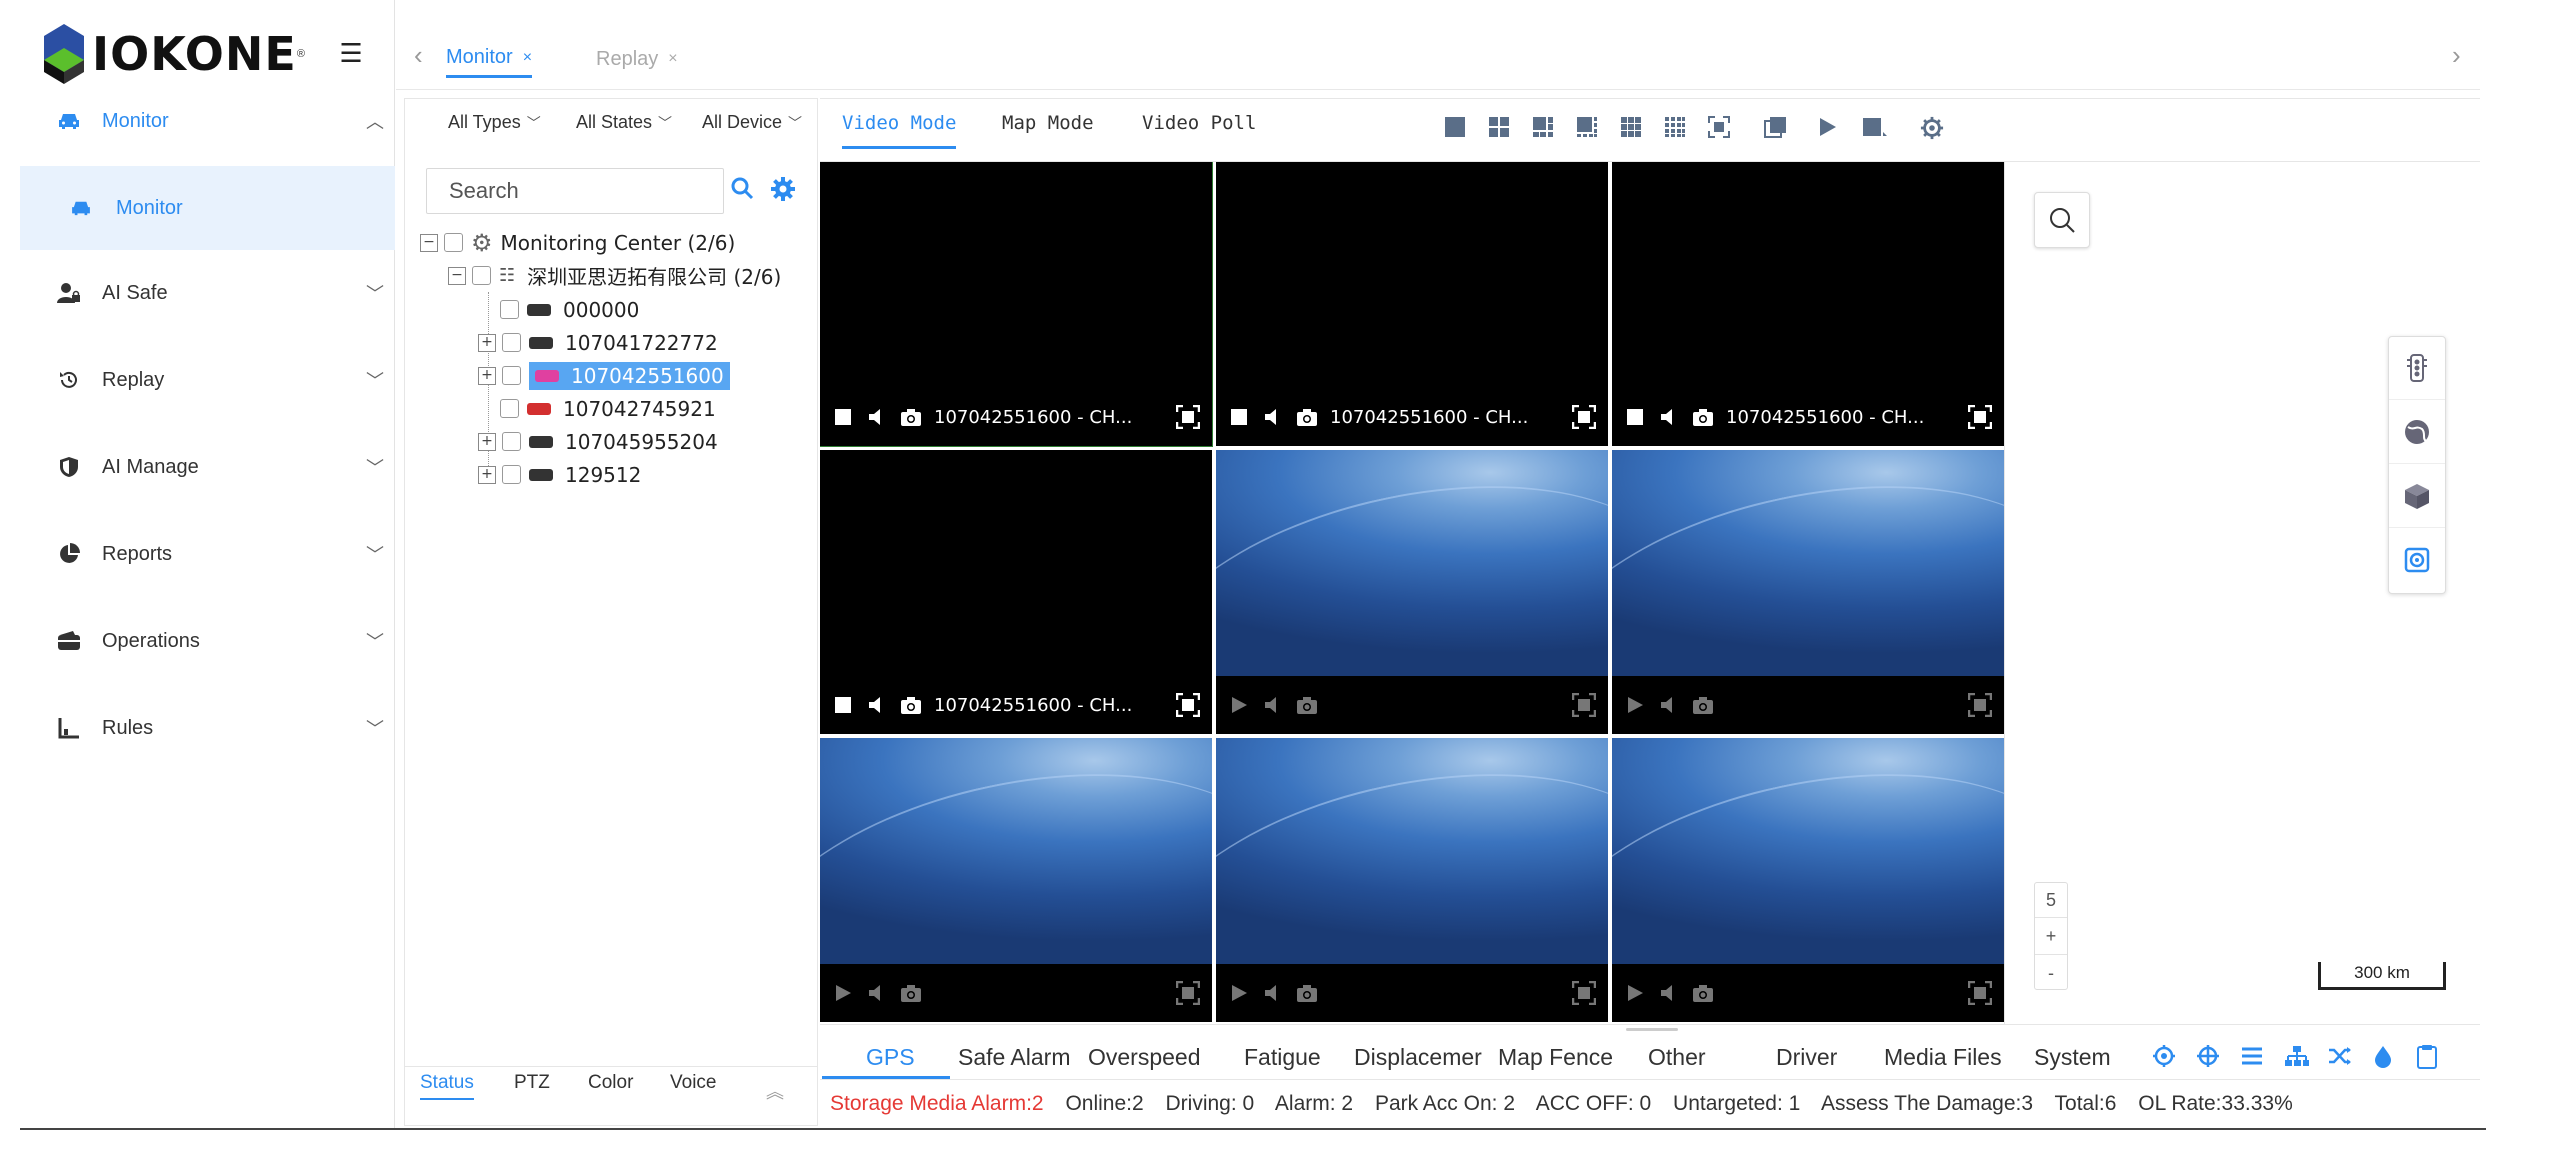 The image size is (2560, 1150). Describe the element at coordinates (2051, 973) in the screenshot. I see `zoom-out-button: -` at that location.